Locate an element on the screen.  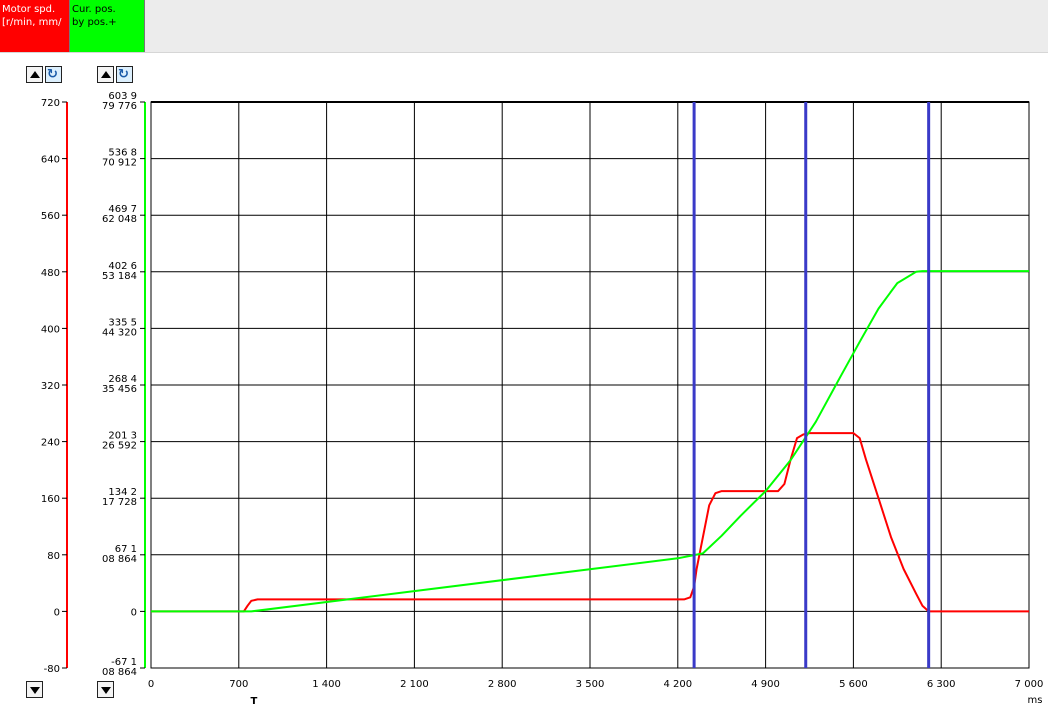
channel-current-position-source: by pos.+ is located at coordinates (94, 22).